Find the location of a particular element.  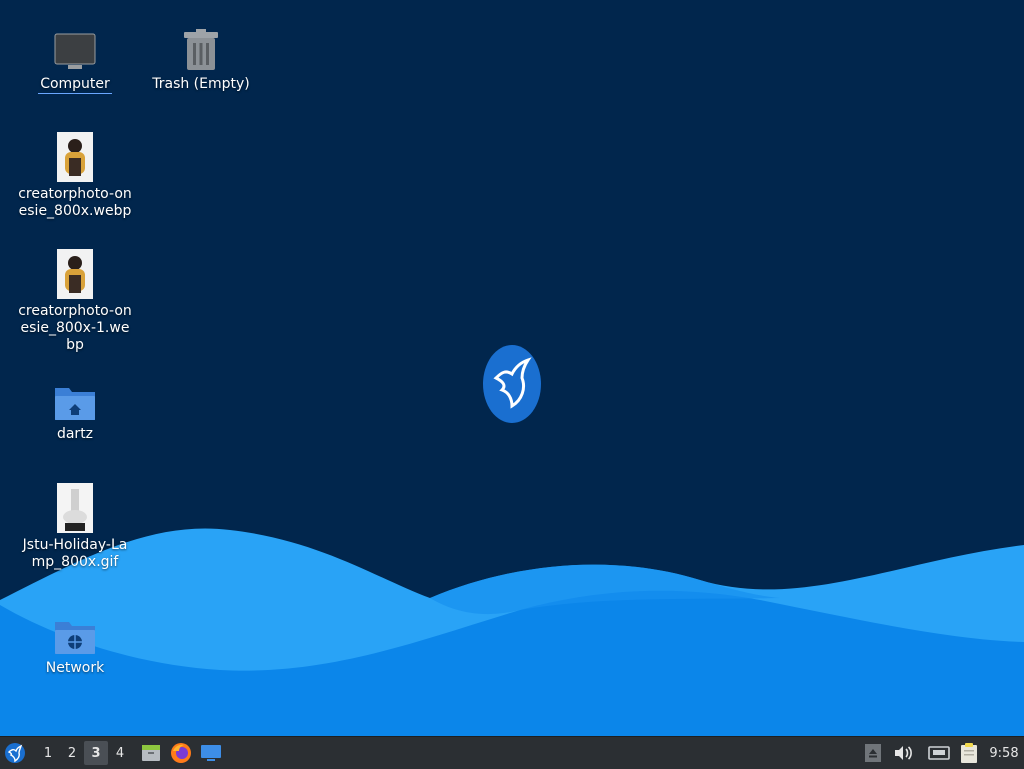

file-manager-launcher is located at coordinates (151, 753).